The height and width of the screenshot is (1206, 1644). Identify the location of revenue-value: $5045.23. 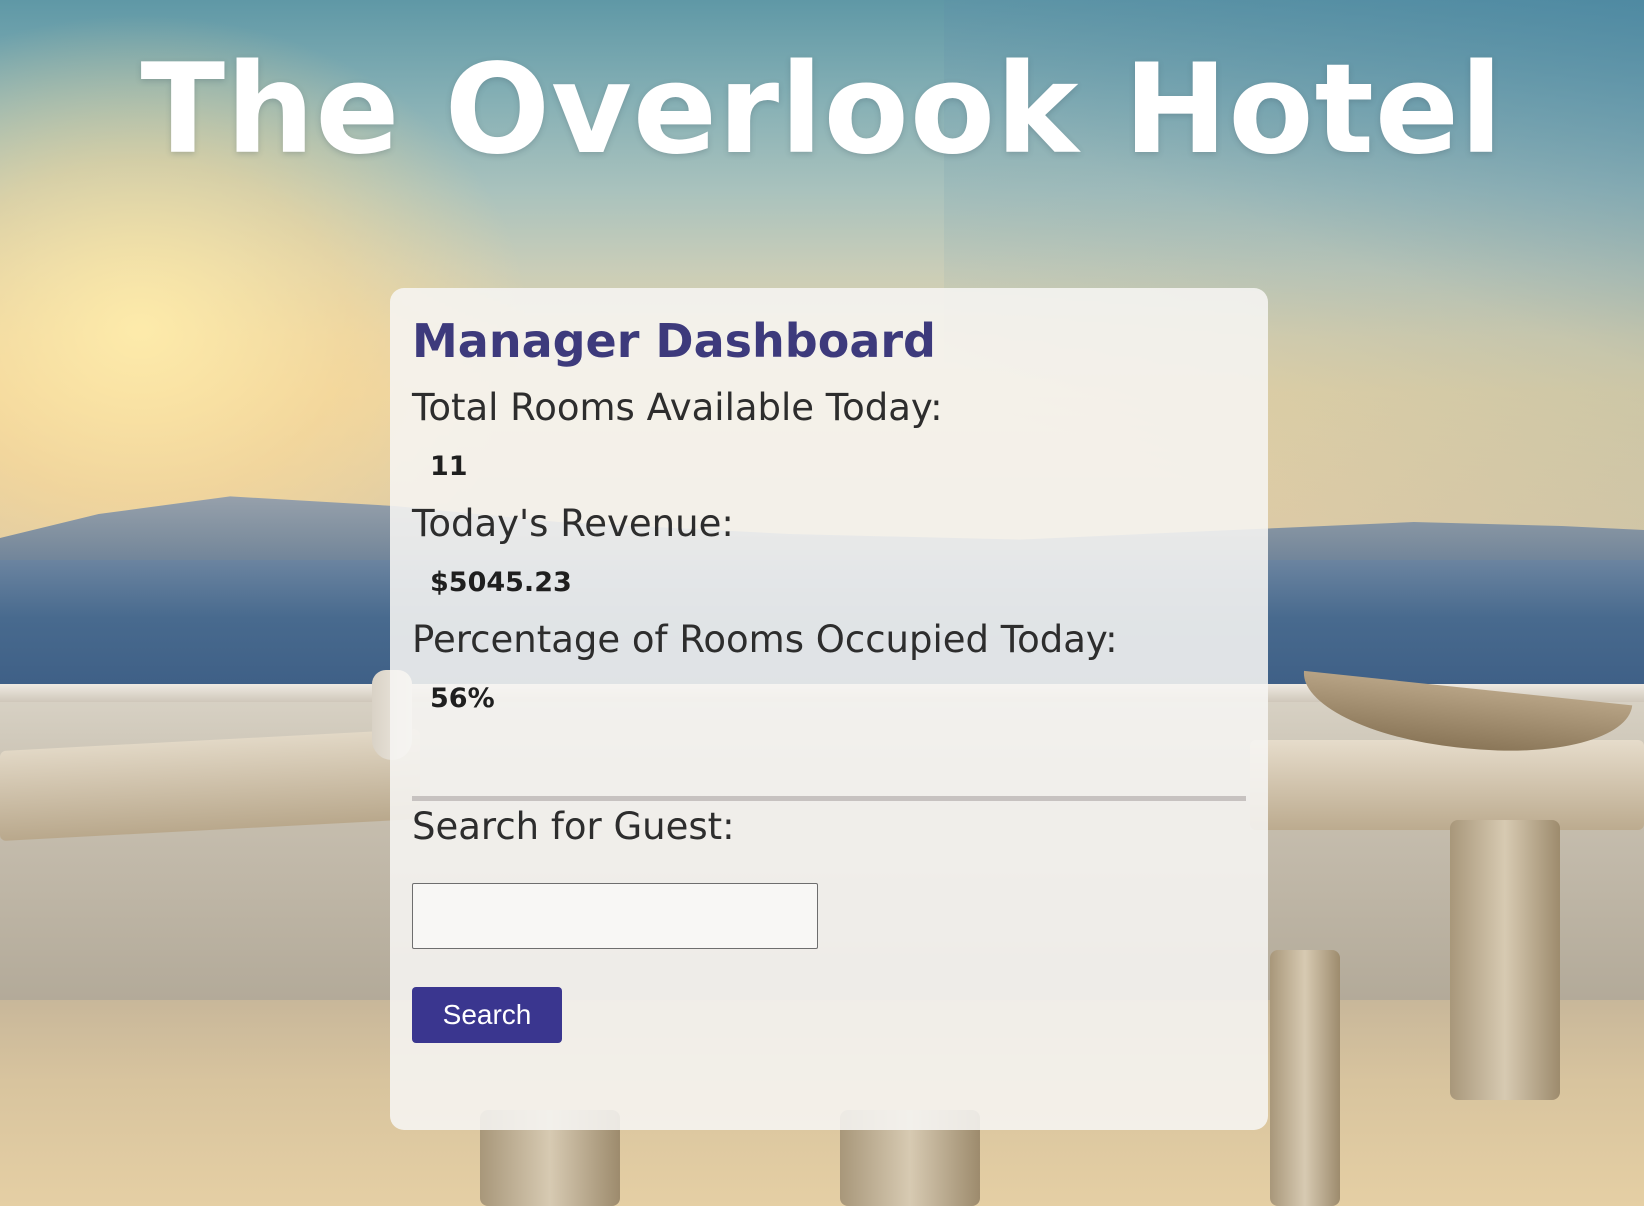
(501, 582).